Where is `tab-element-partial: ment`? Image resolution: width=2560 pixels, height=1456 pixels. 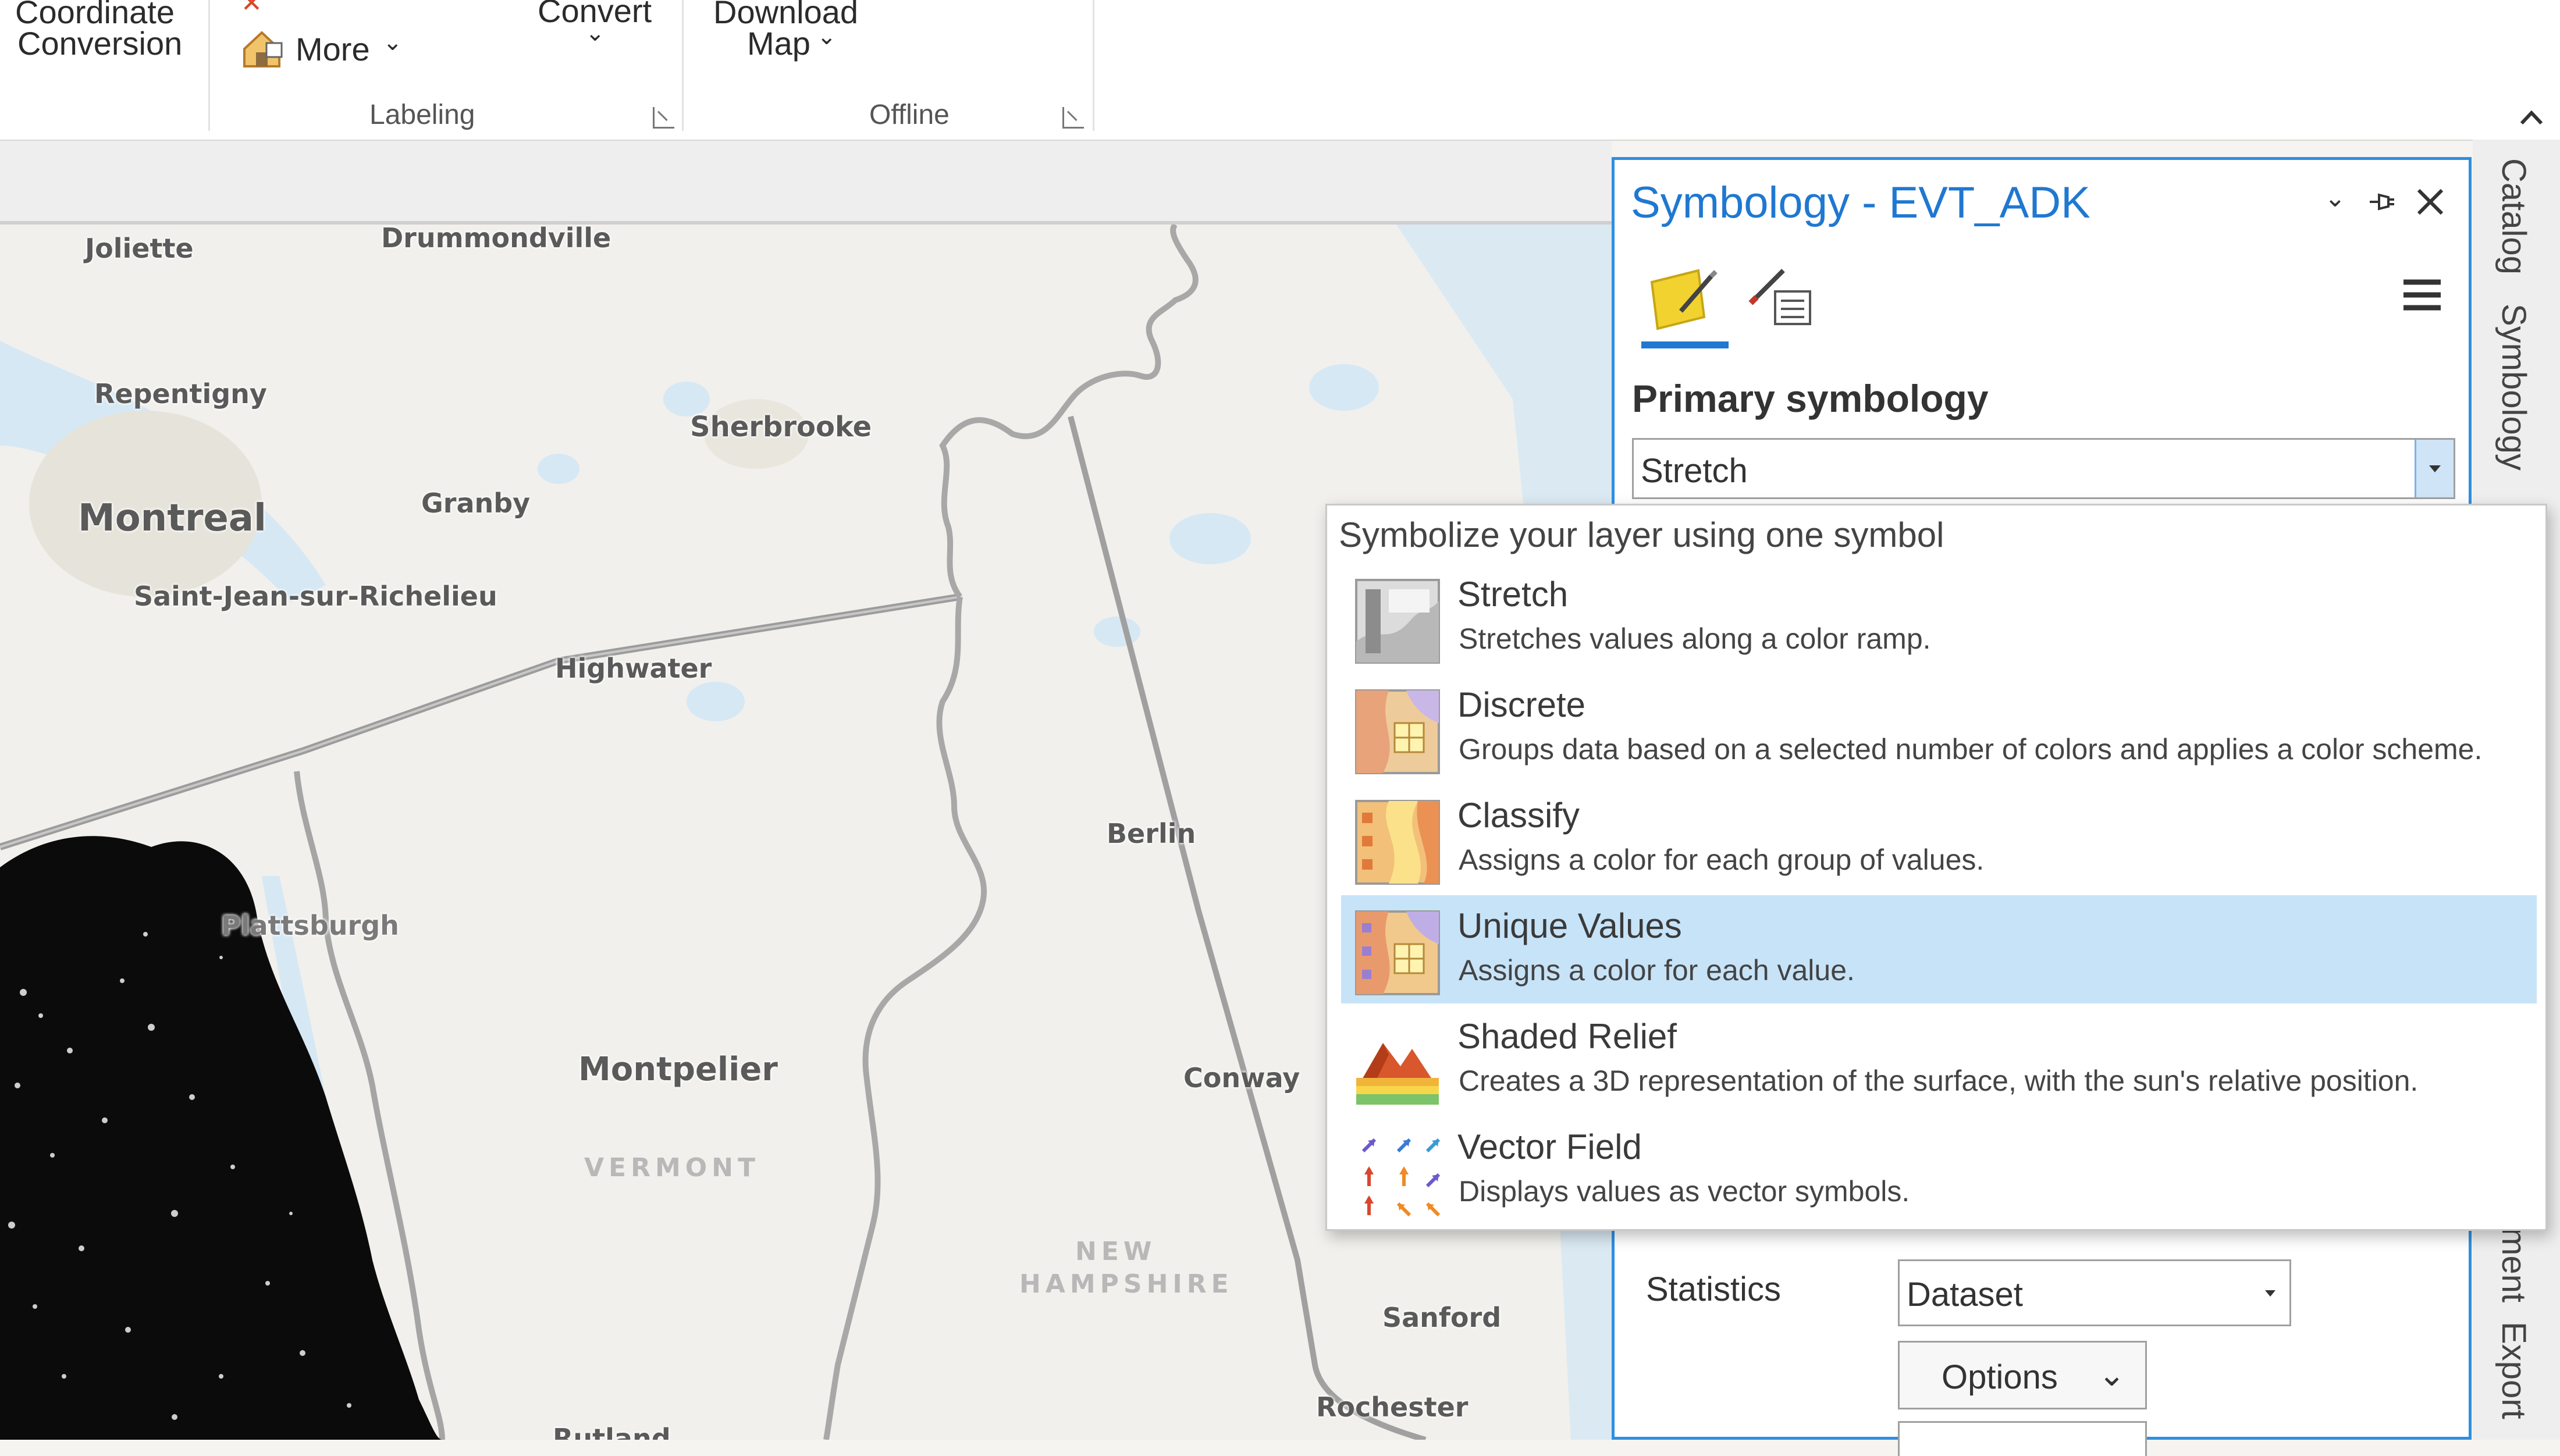 tab-element-partial: ment is located at coordinates (2513, 1265).